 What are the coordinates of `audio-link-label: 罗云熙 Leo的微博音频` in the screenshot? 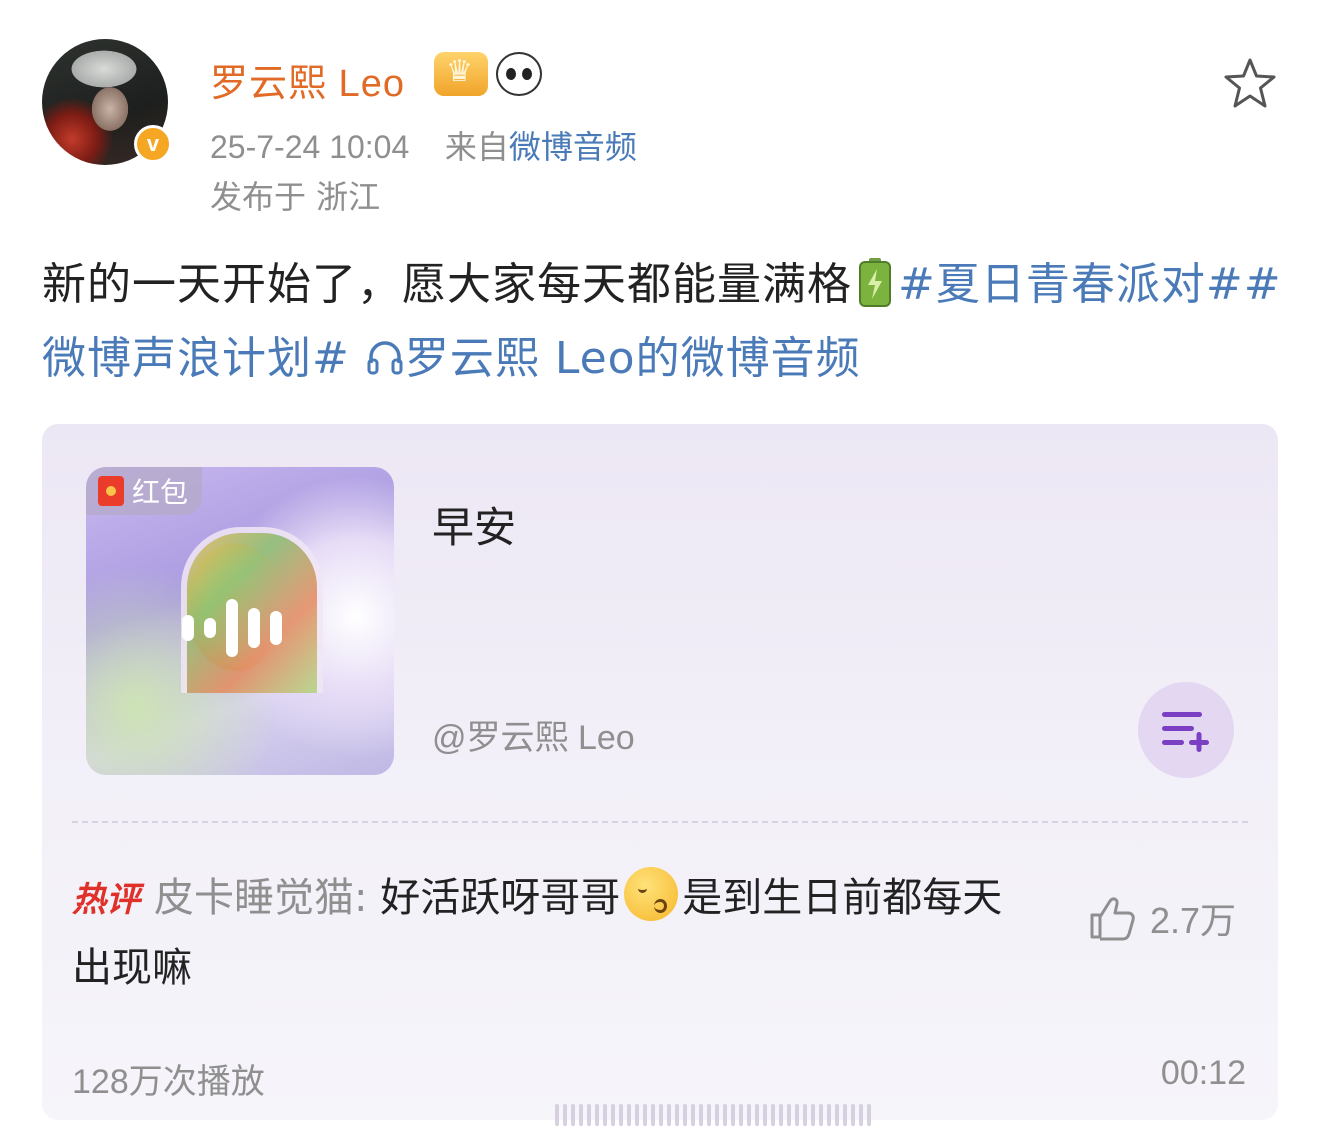 It's located at (632, 358).